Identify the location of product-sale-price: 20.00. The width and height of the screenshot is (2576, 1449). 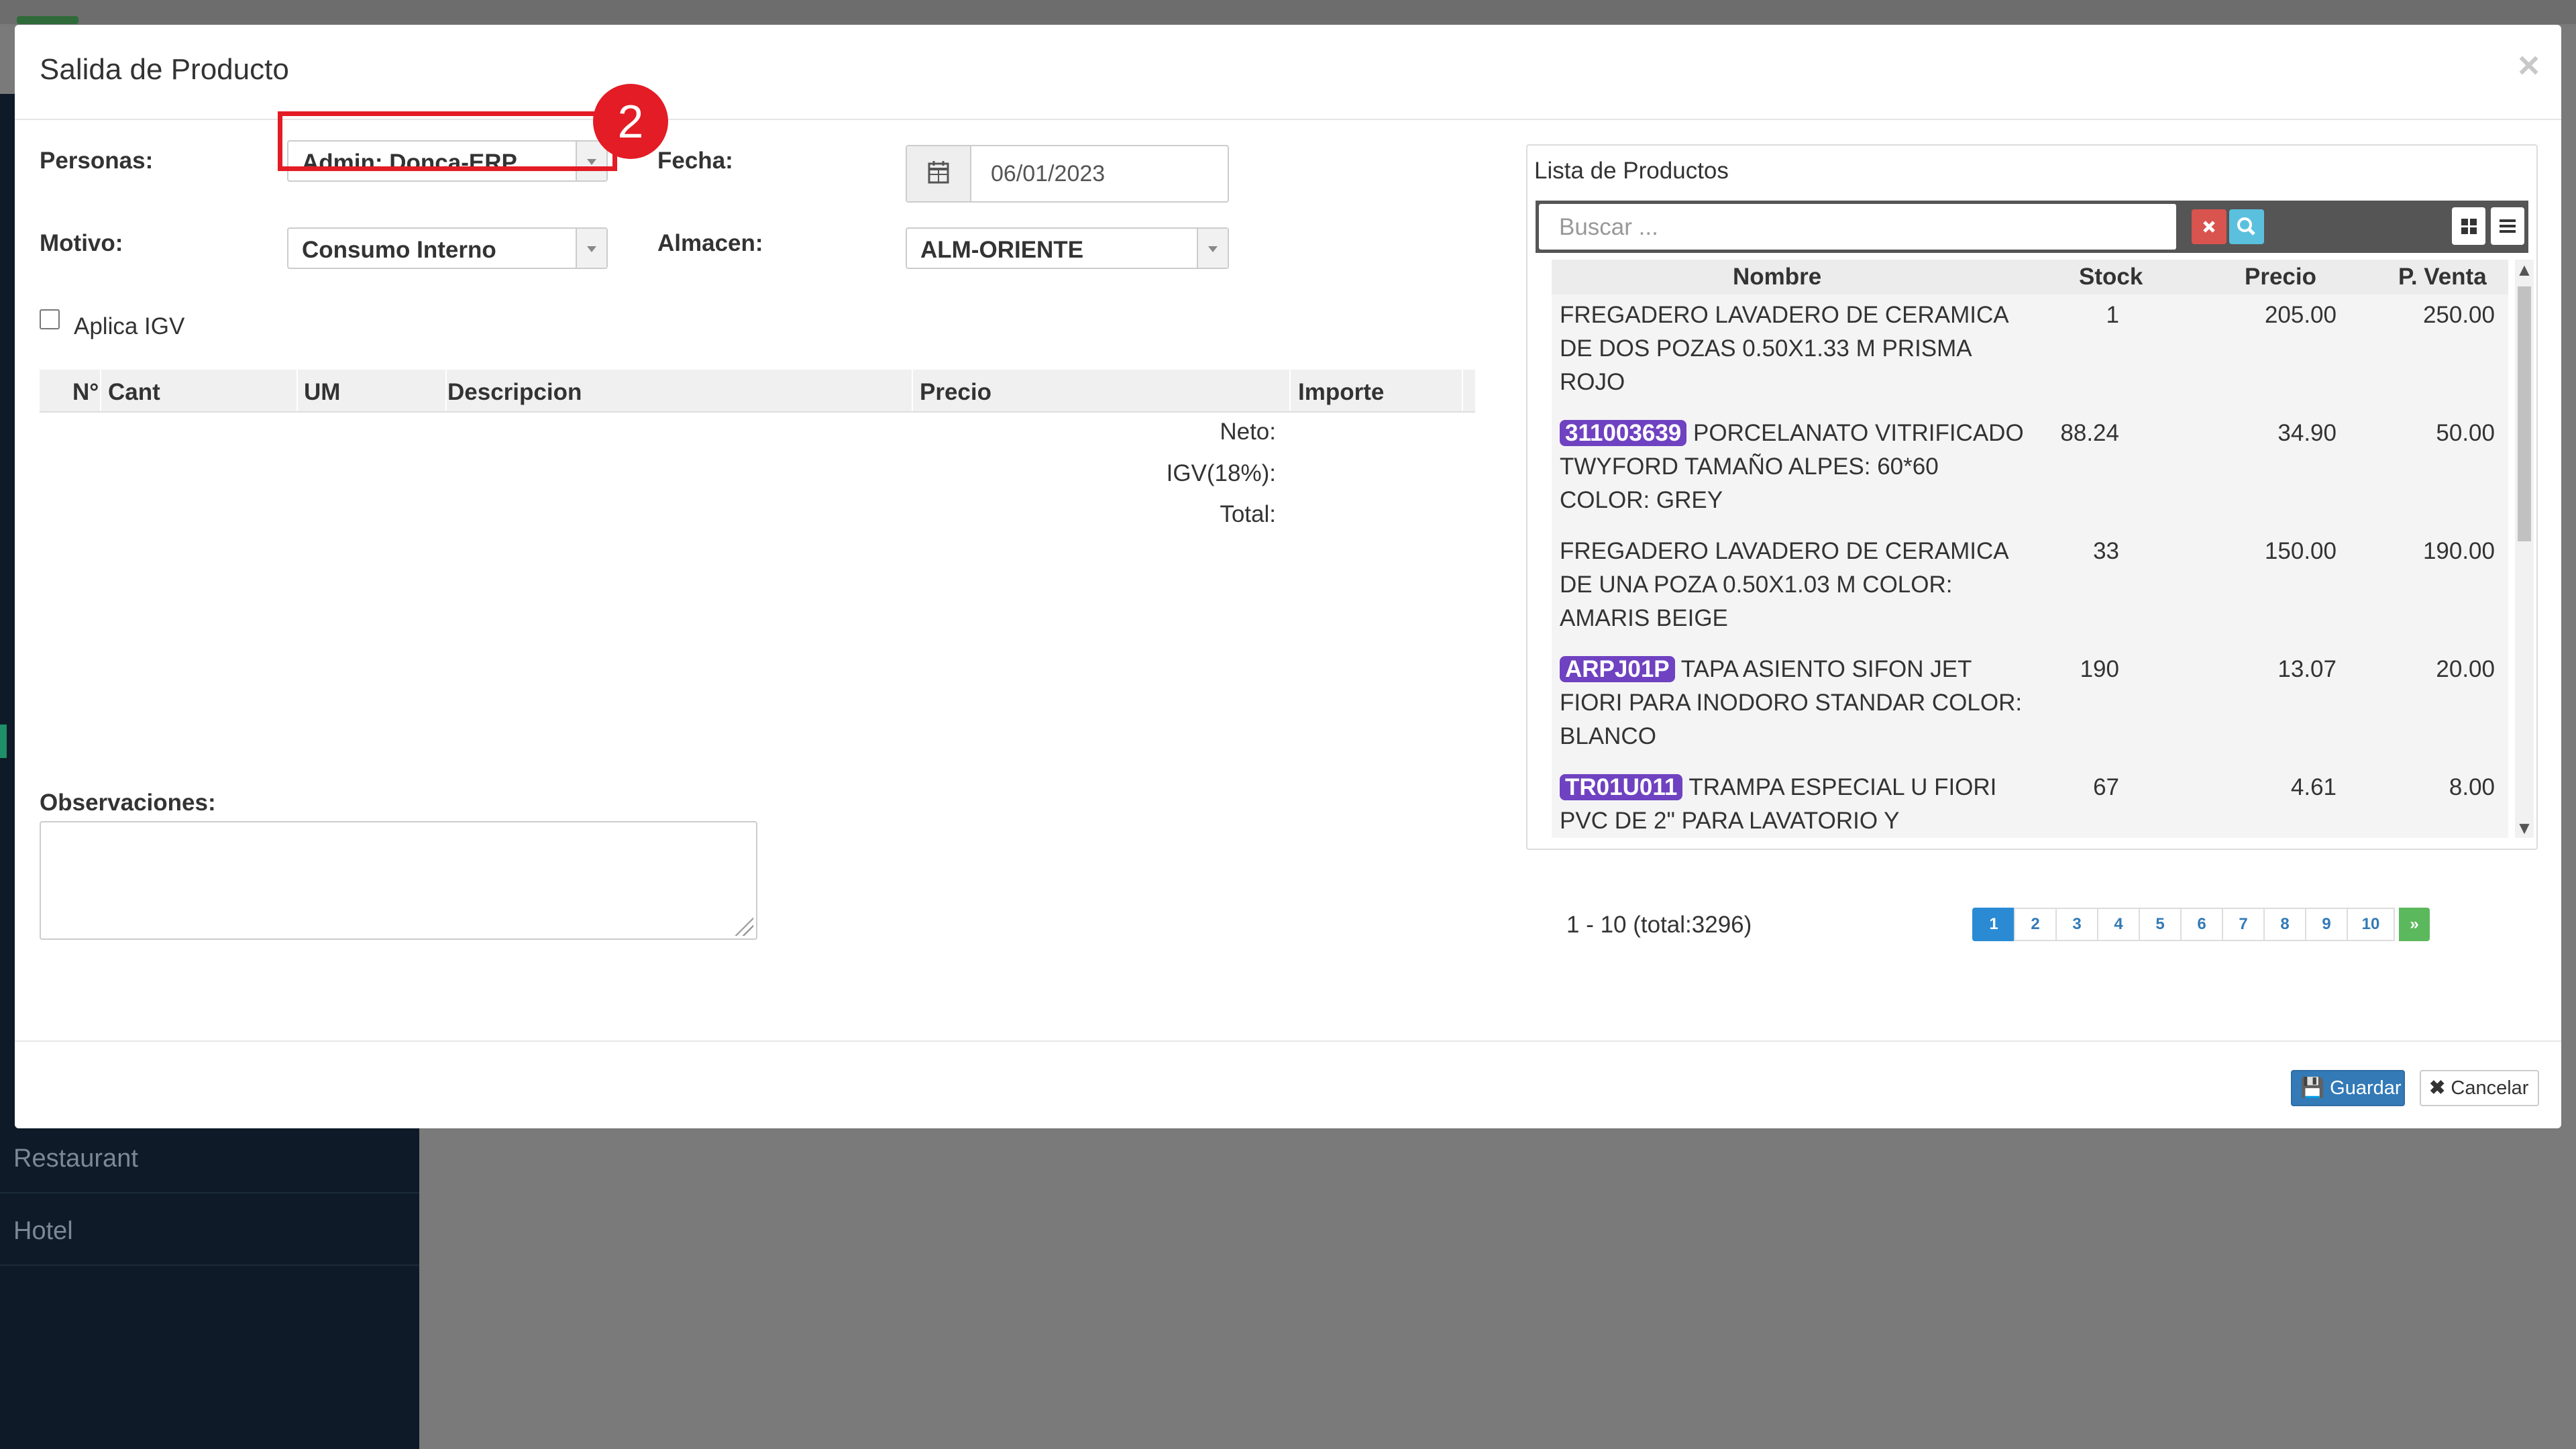
(2465, 669).